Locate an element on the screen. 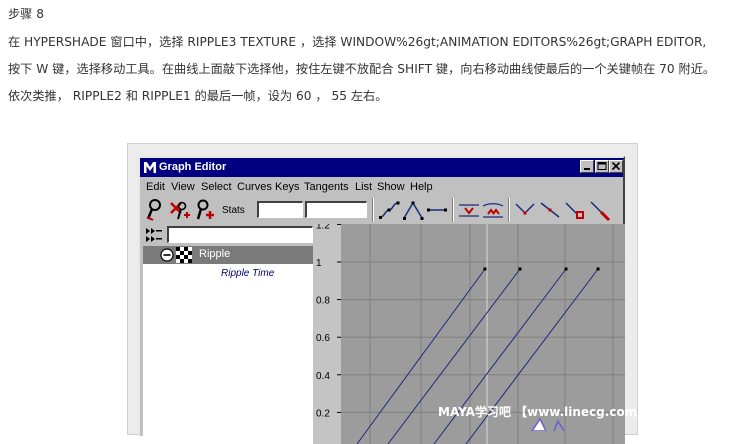 The image size is (750, 444). toolbar: Stats is located at coordinates (381, 210).